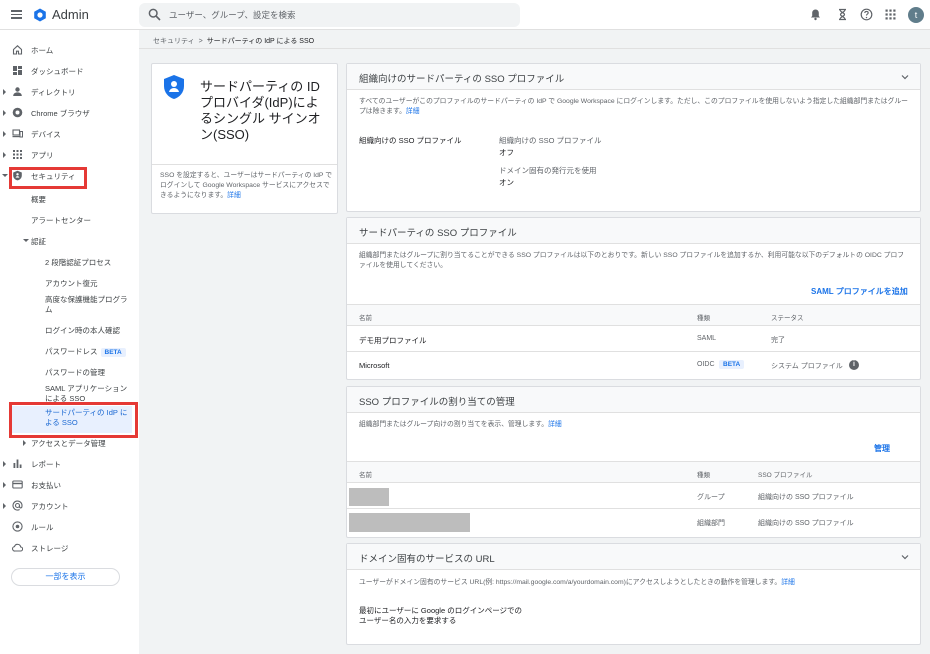 The width and height of the screenshot is (930, 654). Describe the element at coordinates (711, 497) in the screenshot. I see `assignment-type: グループ` at that location.